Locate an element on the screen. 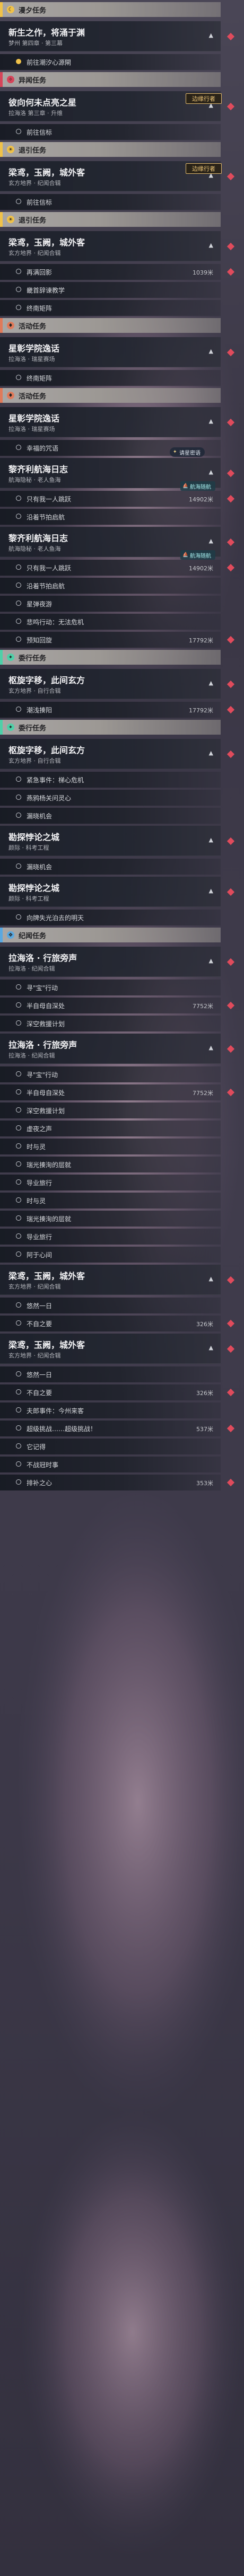 This screenshot has height=2576, width=244. objective-row: 阿于心间 is located at coordinates (111, 1255).